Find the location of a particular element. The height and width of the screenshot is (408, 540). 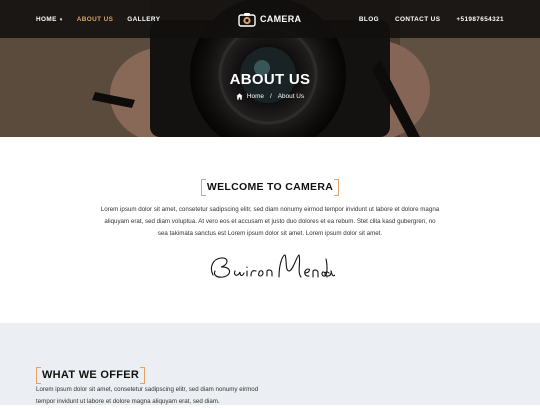

nav-home: HOME ▾ is located at coordinates (49, 19).